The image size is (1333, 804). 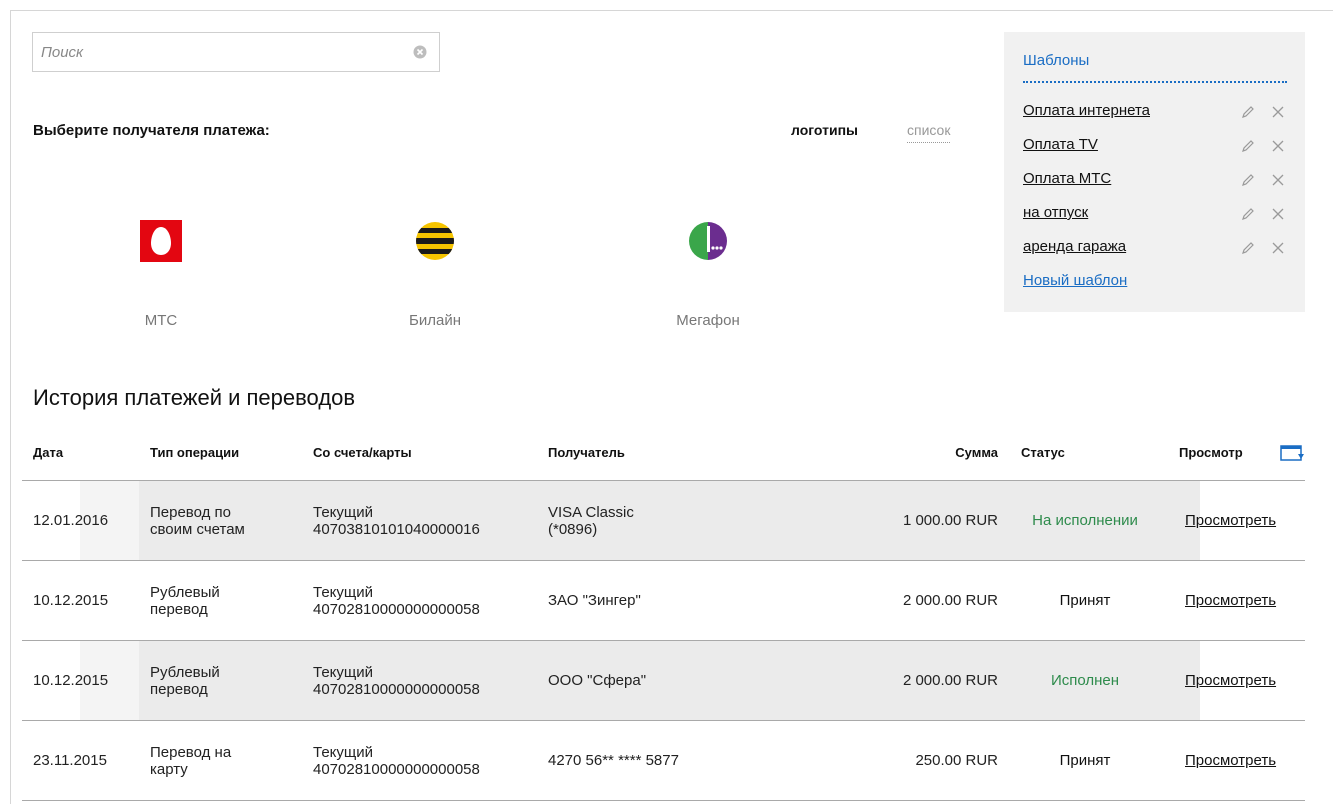 What do you see at coordinates (1211, 452) in the screenshot?
I see `column-header-view: Просмотр` at bounding box center [1211, 452].